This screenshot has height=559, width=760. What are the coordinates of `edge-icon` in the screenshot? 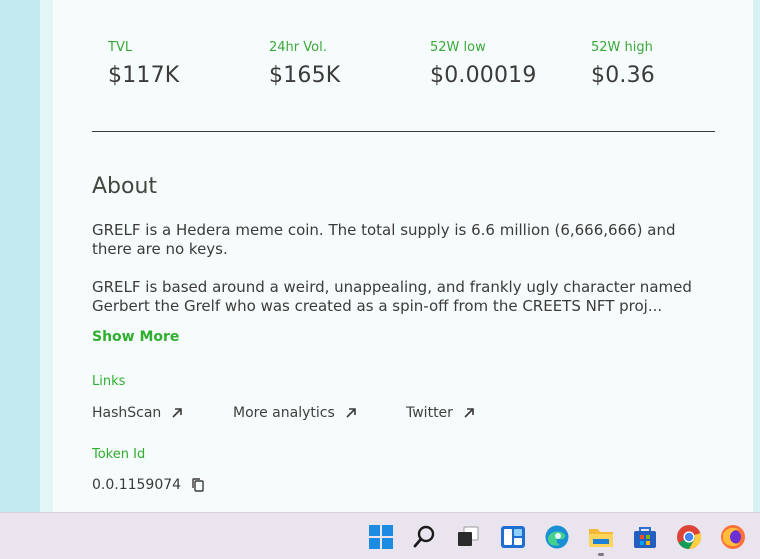 It's located at (557, 537).